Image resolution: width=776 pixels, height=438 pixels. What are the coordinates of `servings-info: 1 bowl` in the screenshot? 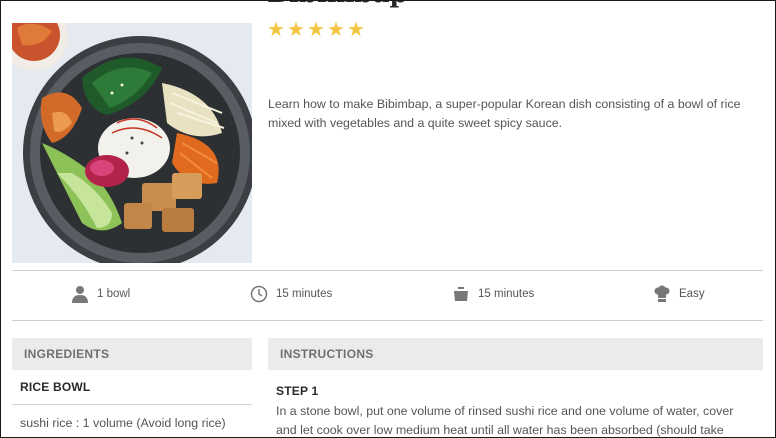 It's located at (100, 294).